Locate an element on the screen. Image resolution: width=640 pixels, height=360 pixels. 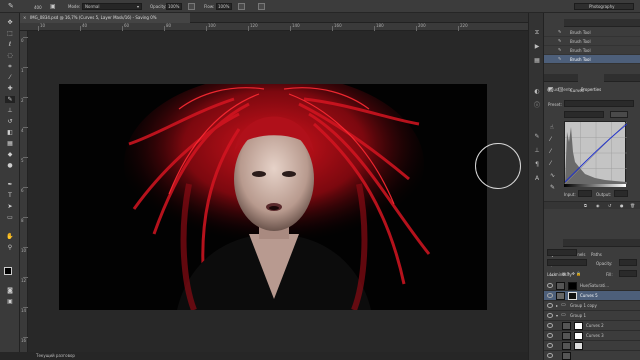
trash-icon: 🗑 is located at coordinates (632, 206).